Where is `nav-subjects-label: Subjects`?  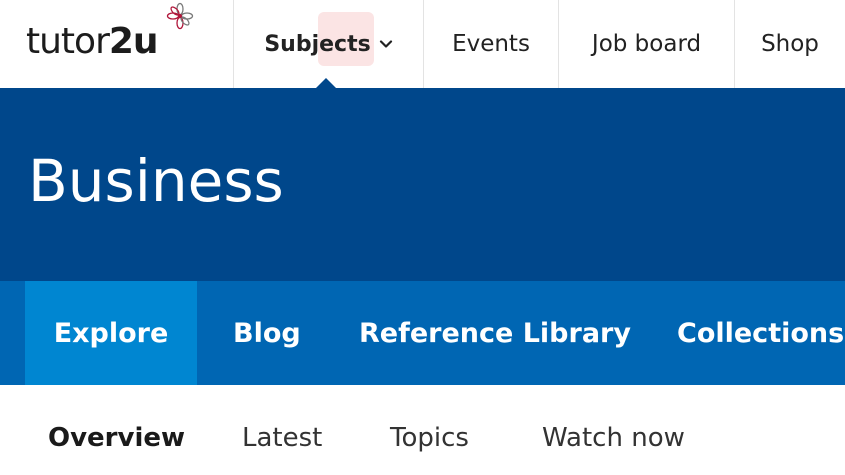 nav-subjects-label: Subjects is located at coordinates (317, 44).